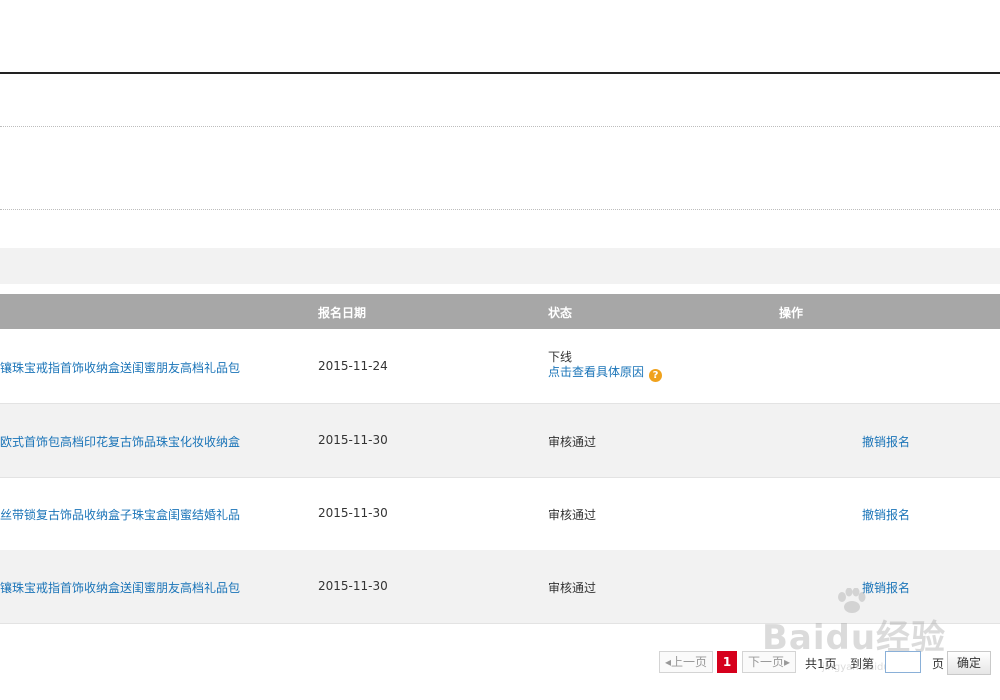  What do you see at coordinates (342, 313) in the screenshot?
I see `column-header-date: 报名日期` at bounding box center [342, 313].